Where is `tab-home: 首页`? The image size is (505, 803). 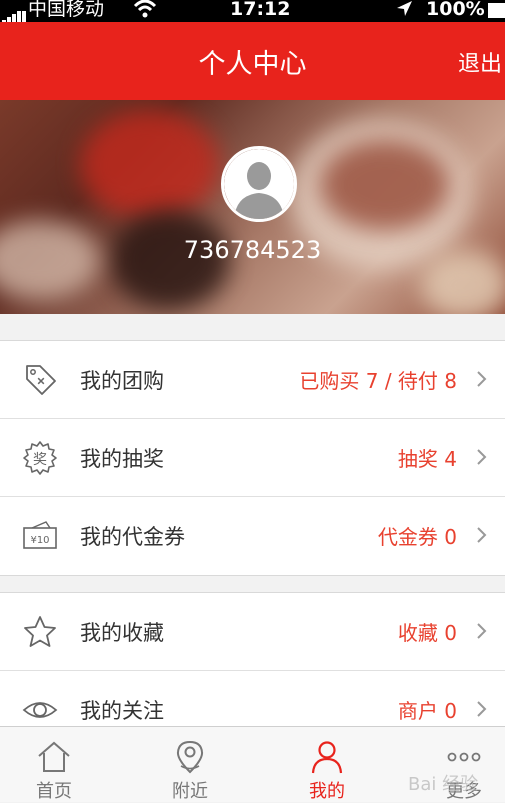
tab-home: 首页 is located at coordinates (54, 765).